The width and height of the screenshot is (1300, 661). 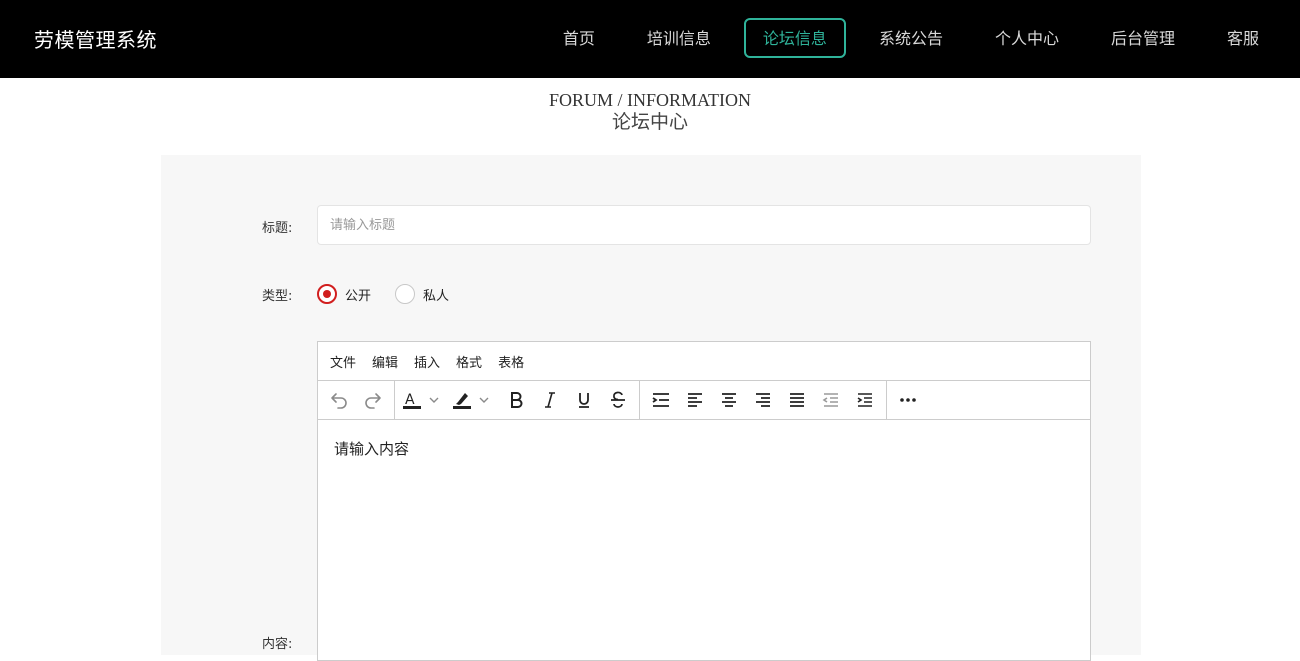 I want to click on nav-admin: 后台管理, so click(x=1143, y=38).